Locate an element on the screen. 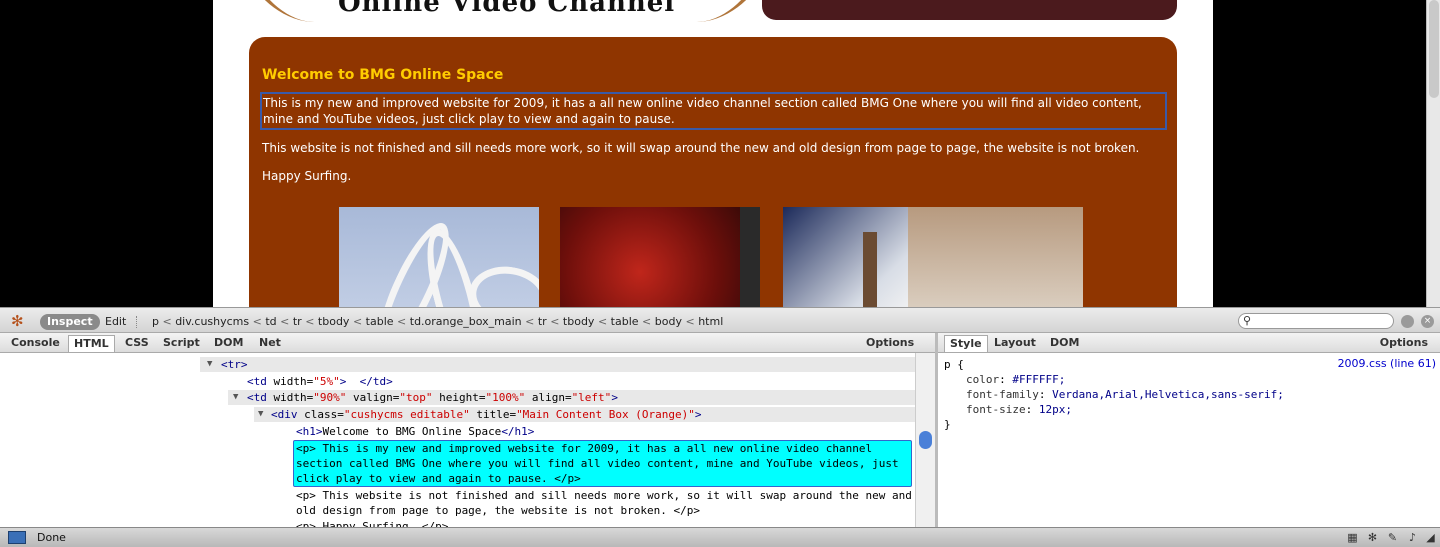 The image size is (1440, 547). firebug-bug-icon: ✻ is located at coordinates (21, 321).